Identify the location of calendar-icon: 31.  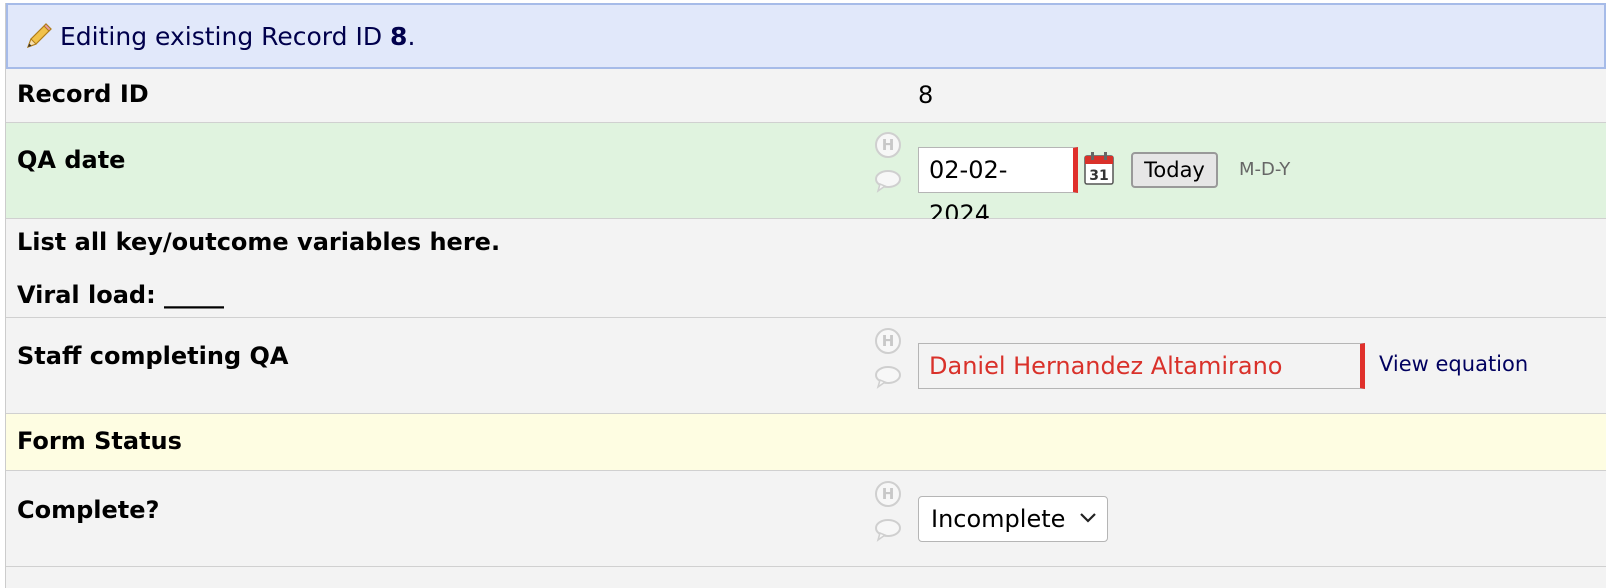
(1099, 168).